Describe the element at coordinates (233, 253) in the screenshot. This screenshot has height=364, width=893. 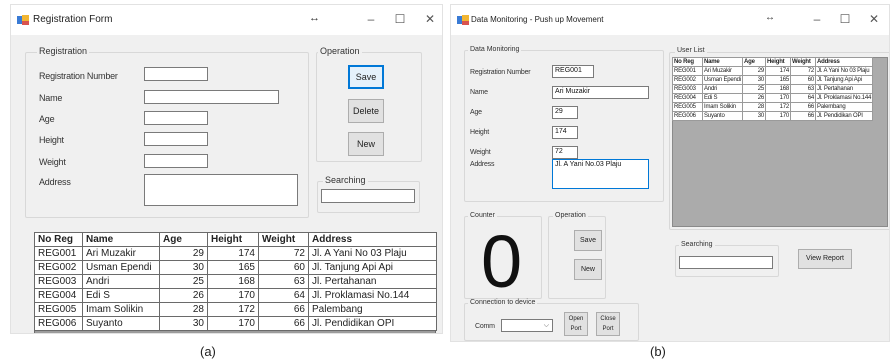
I see `cell: 174` at that location.